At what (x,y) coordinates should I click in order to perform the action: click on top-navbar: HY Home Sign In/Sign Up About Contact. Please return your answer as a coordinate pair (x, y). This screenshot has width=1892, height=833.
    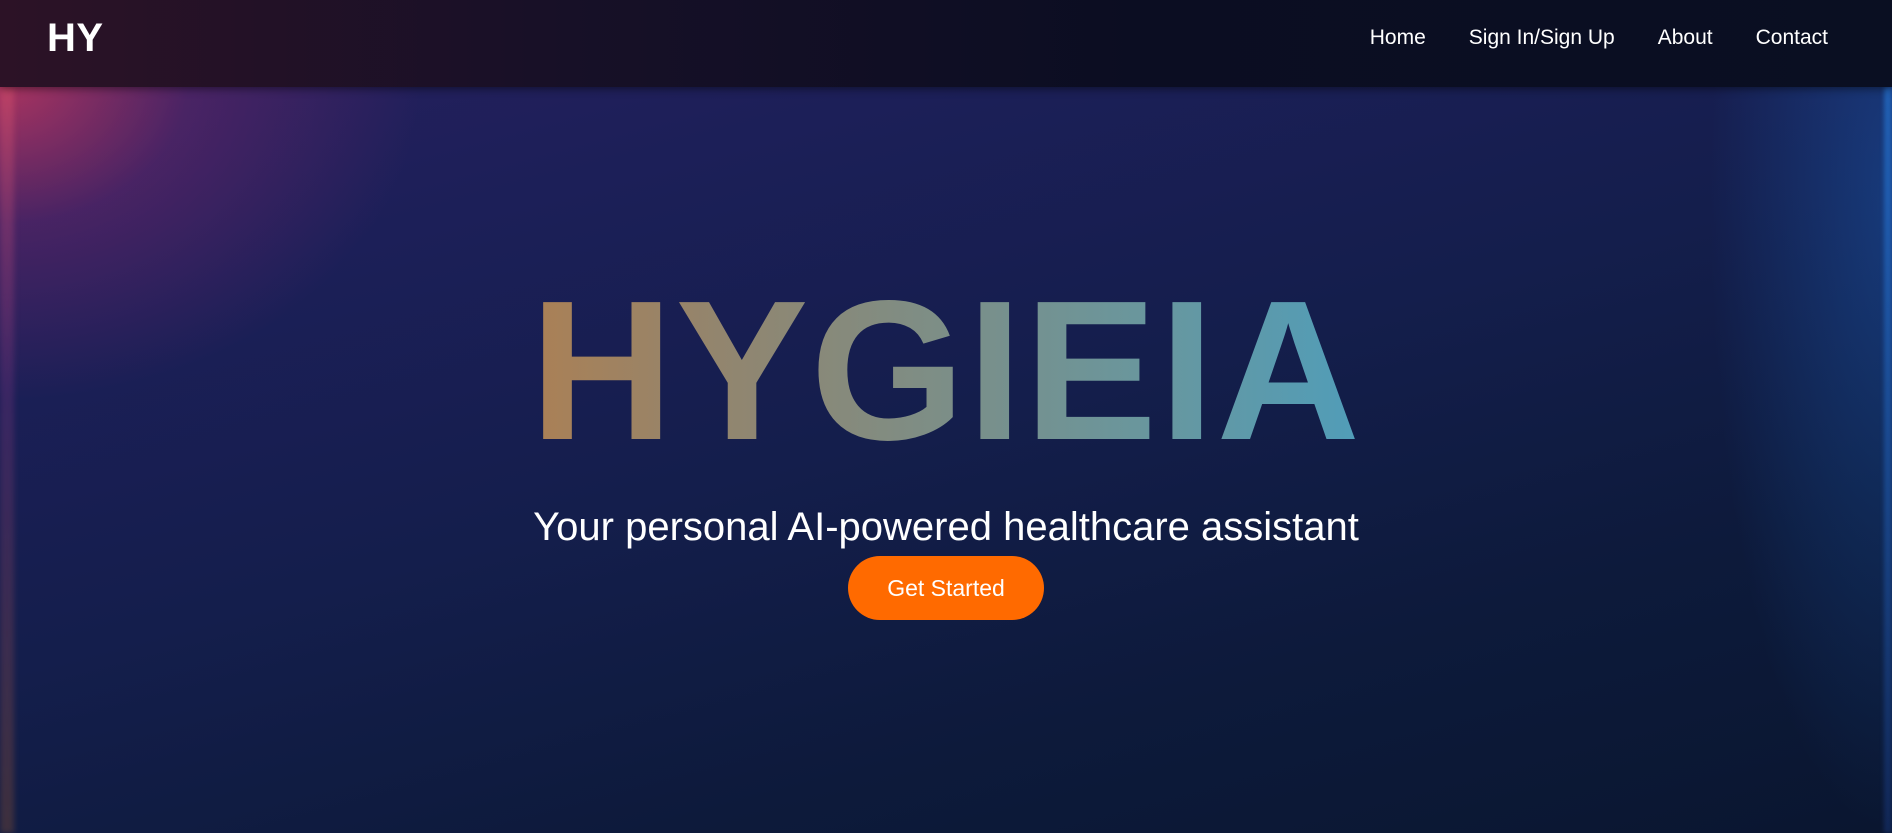
    Looking at the image, I should click on (946, 43).